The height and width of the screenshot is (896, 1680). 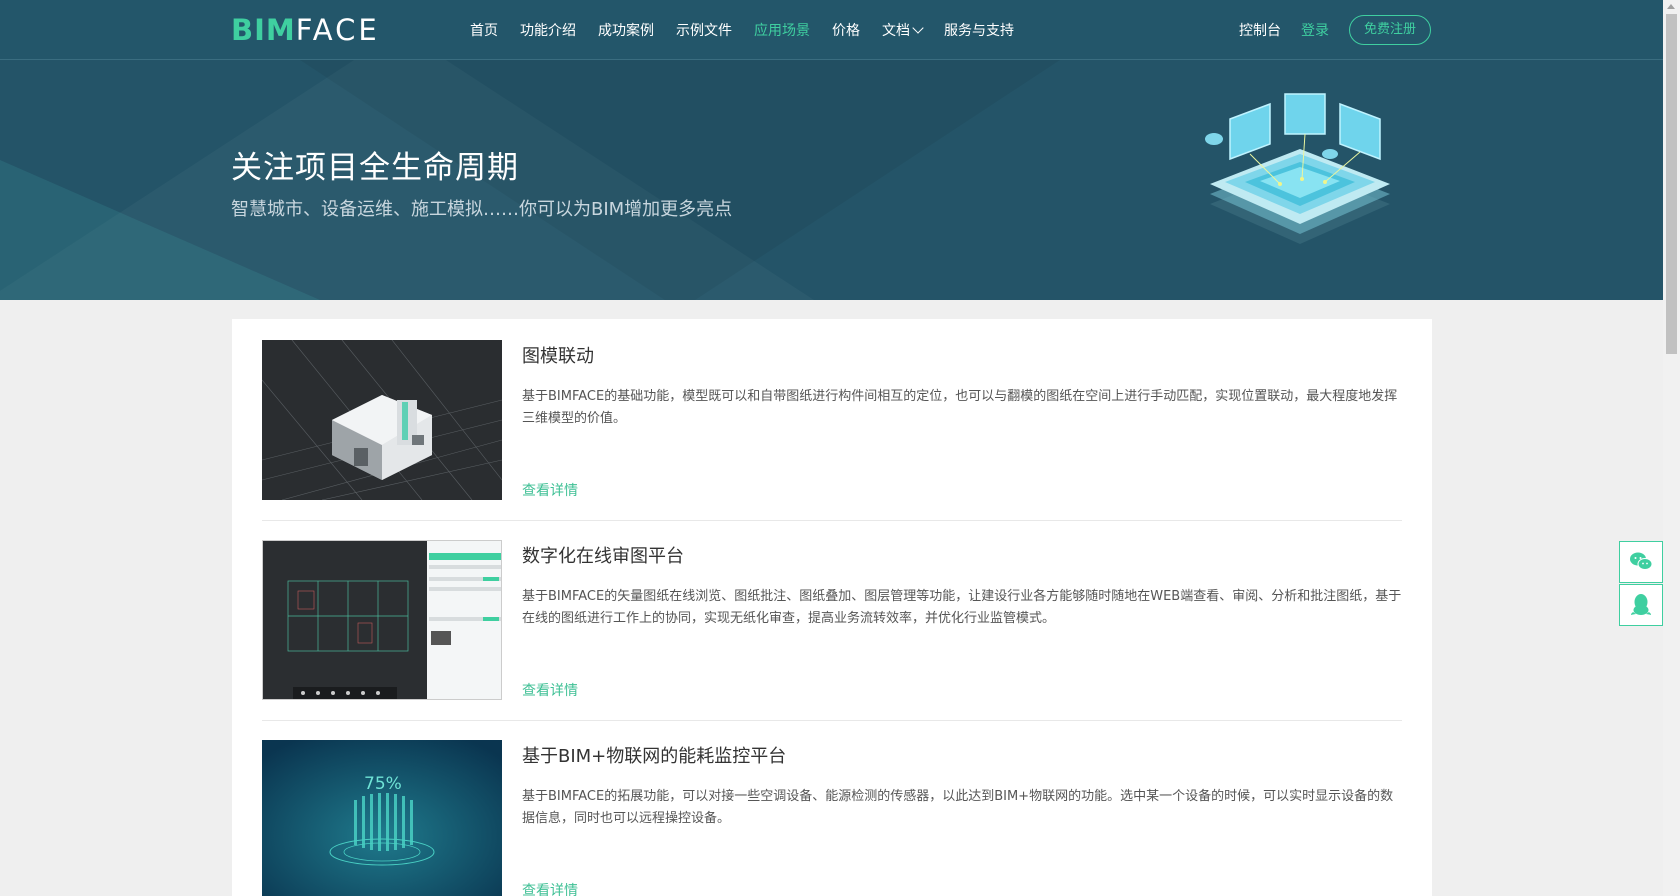 What do you see at coordinates (1671, 6) in the screenshot?
I see `scroll-up-arrow-icon` at bounding box center [1671, 6].